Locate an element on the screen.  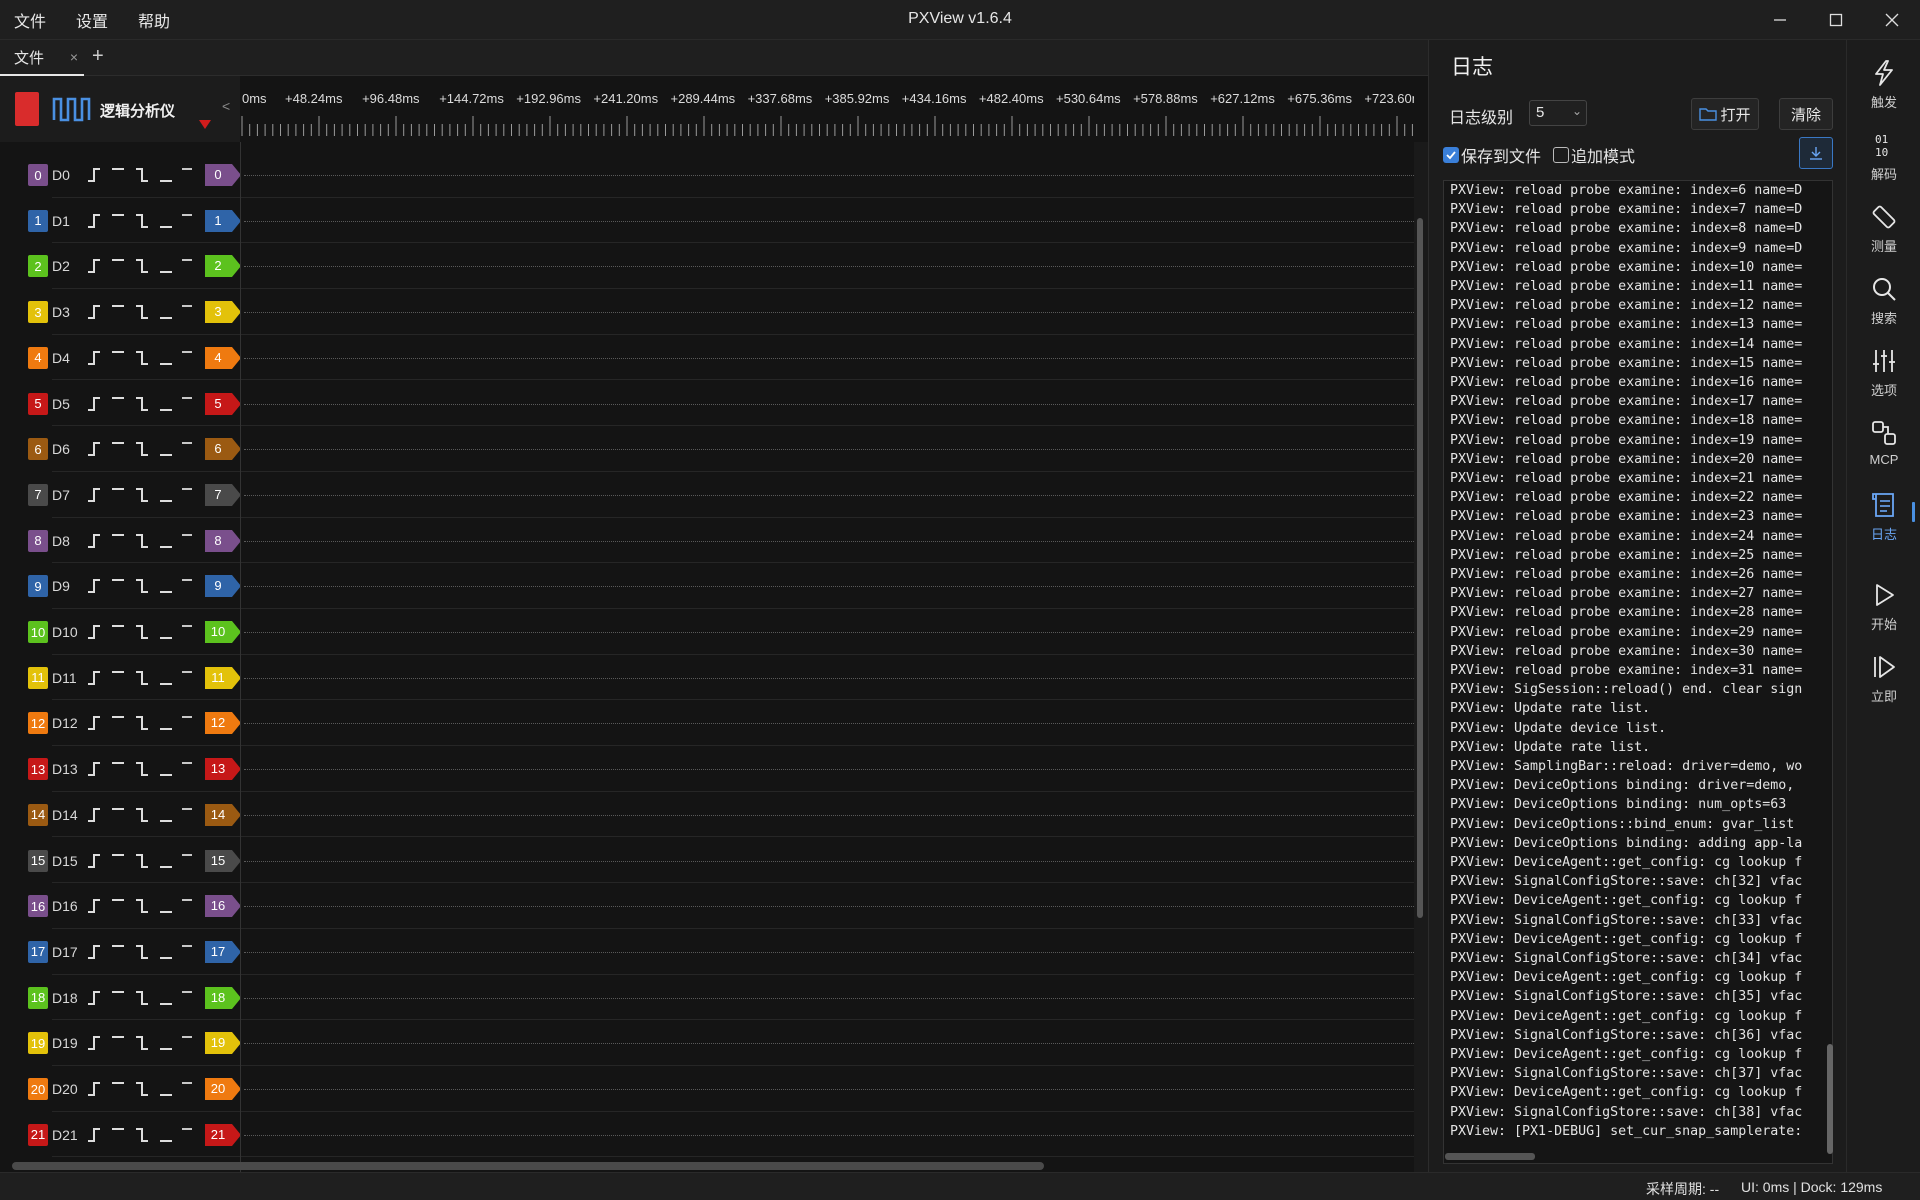
device-name: 逻辑分析仪 is located at coordinates (137, 110).